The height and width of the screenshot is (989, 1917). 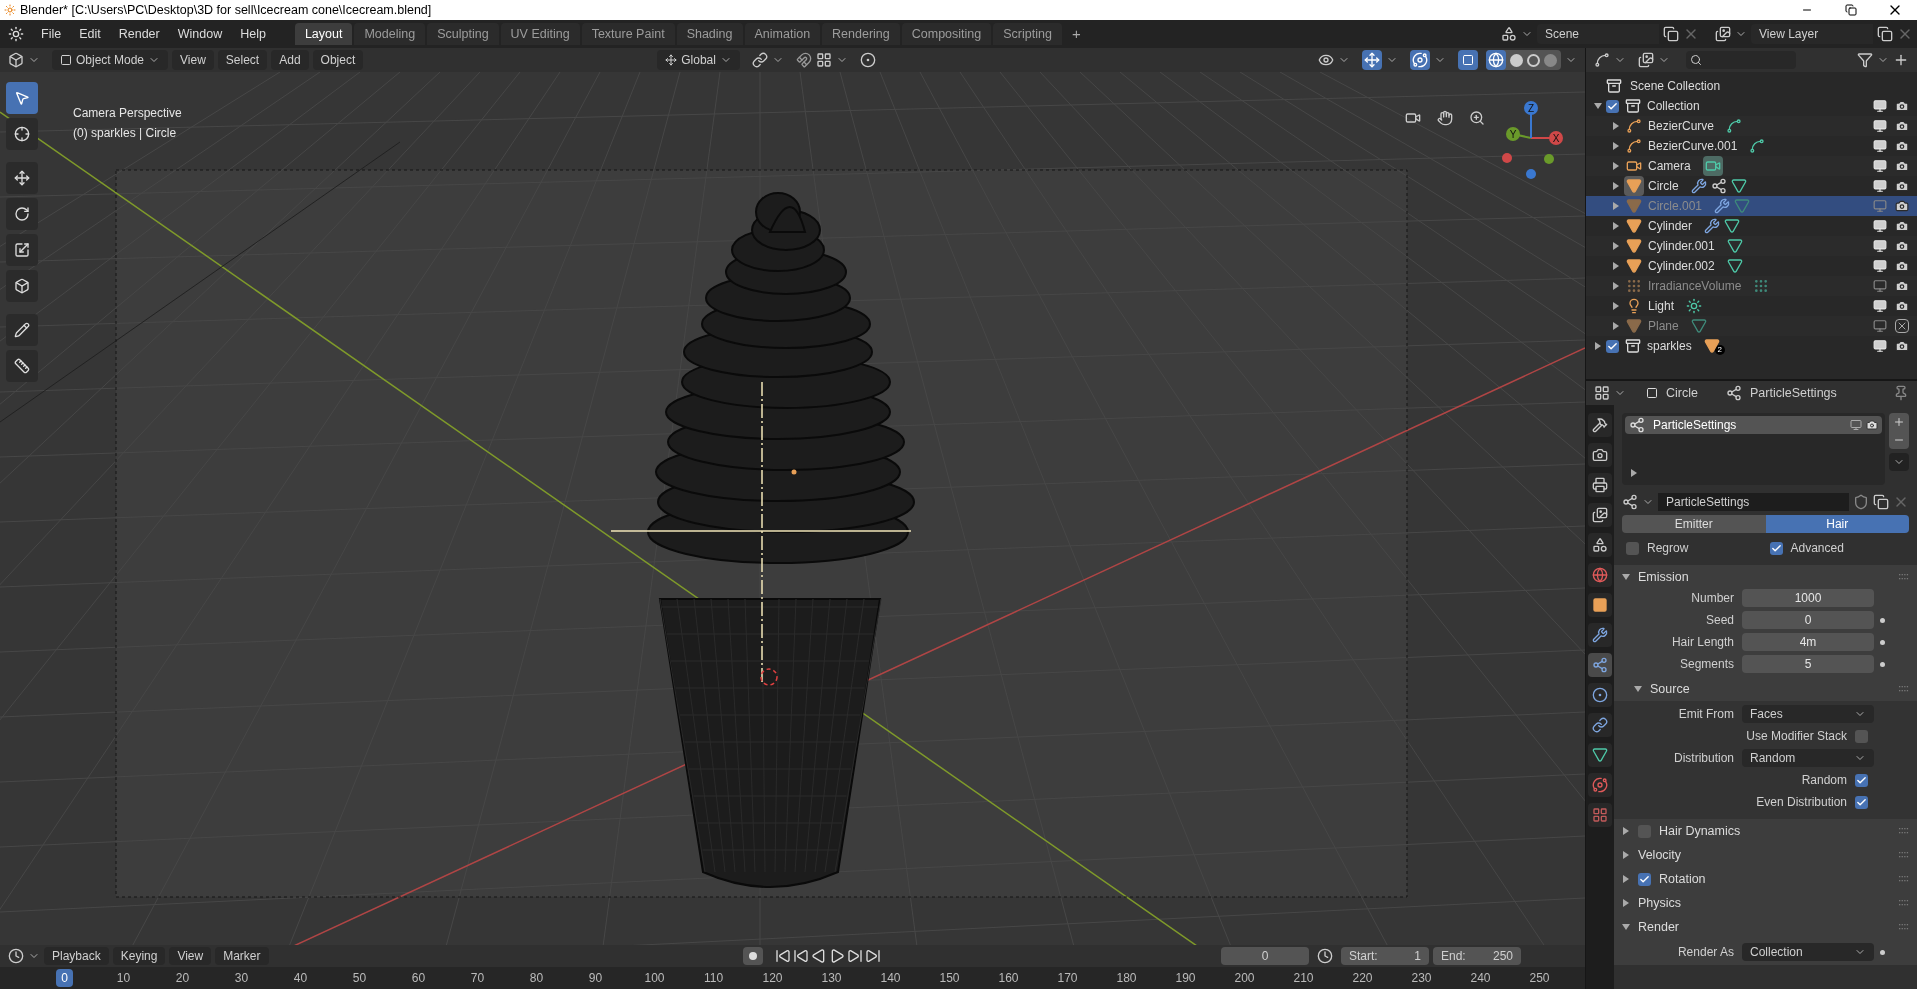 I want to click on workspace-tab: Scripting, so click(x=1027, y=34).